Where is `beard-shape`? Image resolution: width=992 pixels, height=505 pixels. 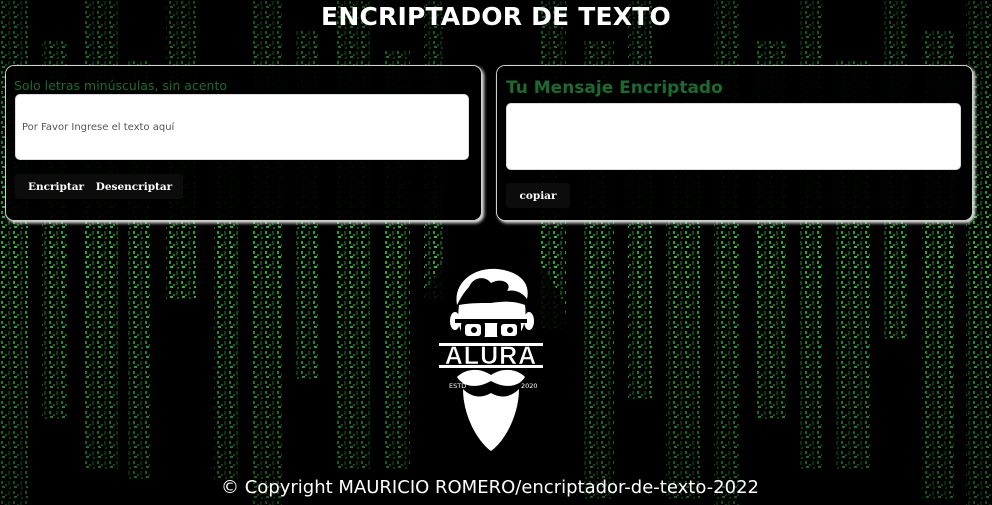
beard-shape is located at coordinates (491, 420).